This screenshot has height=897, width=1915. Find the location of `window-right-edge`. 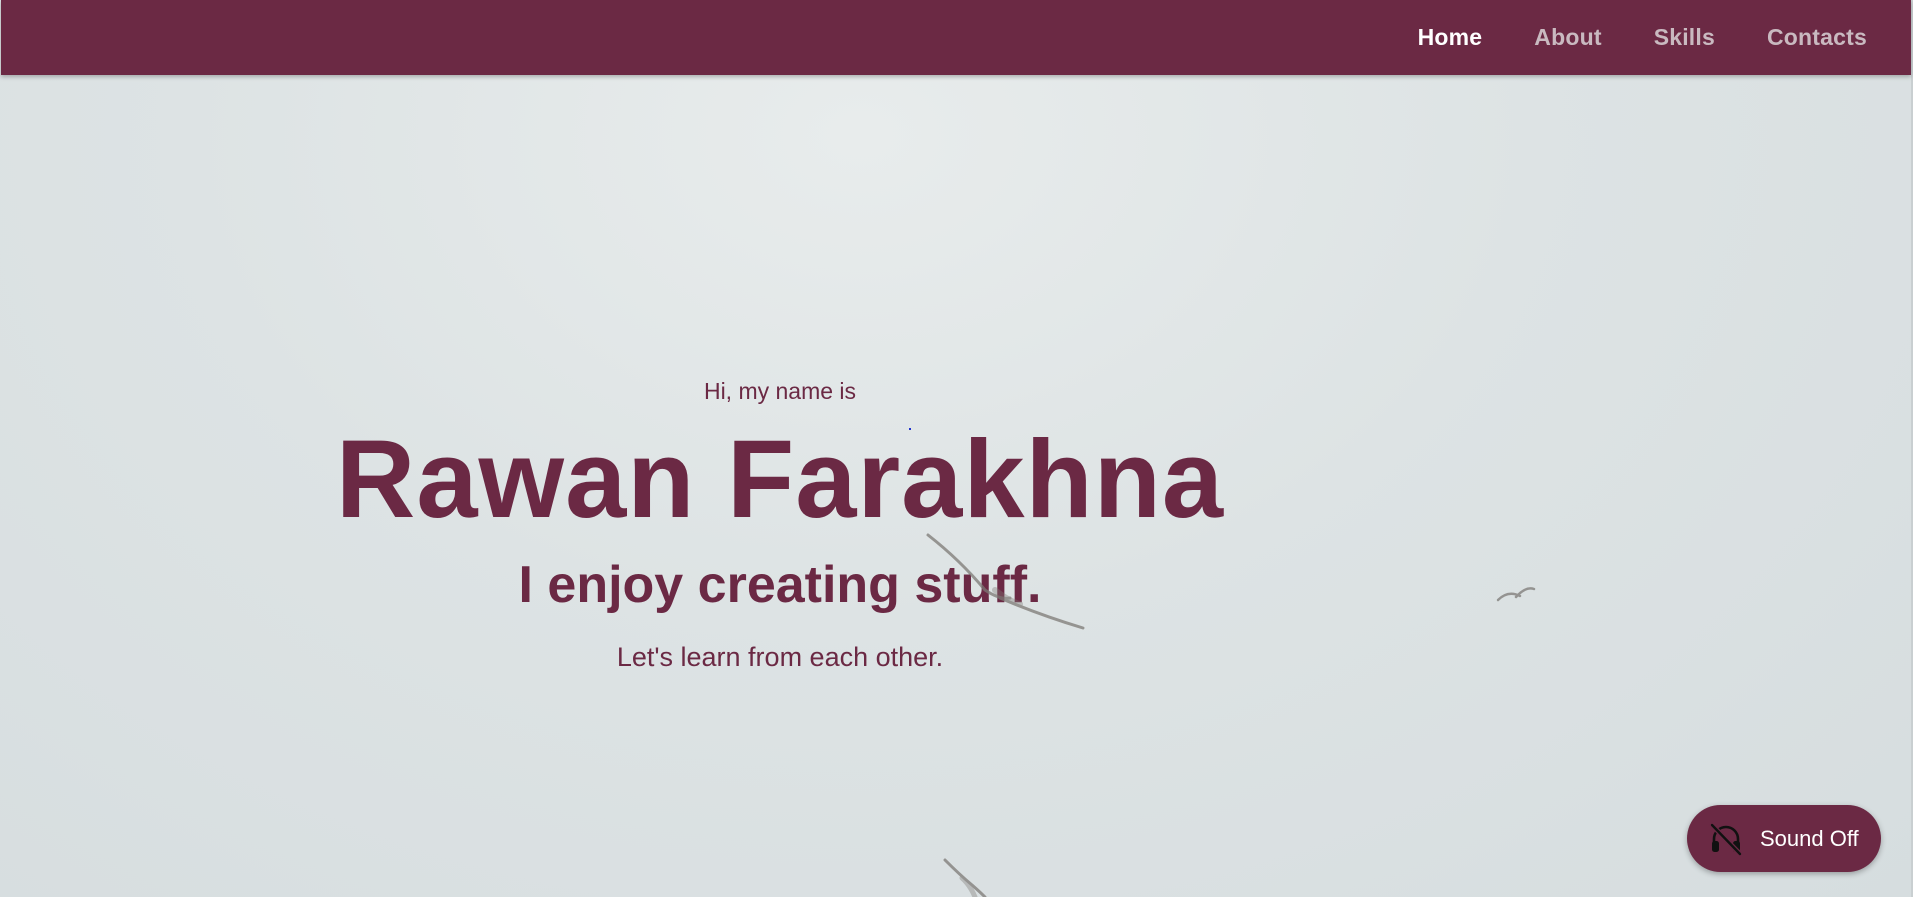

window-right-edge is located at coordinates (1912, 448).